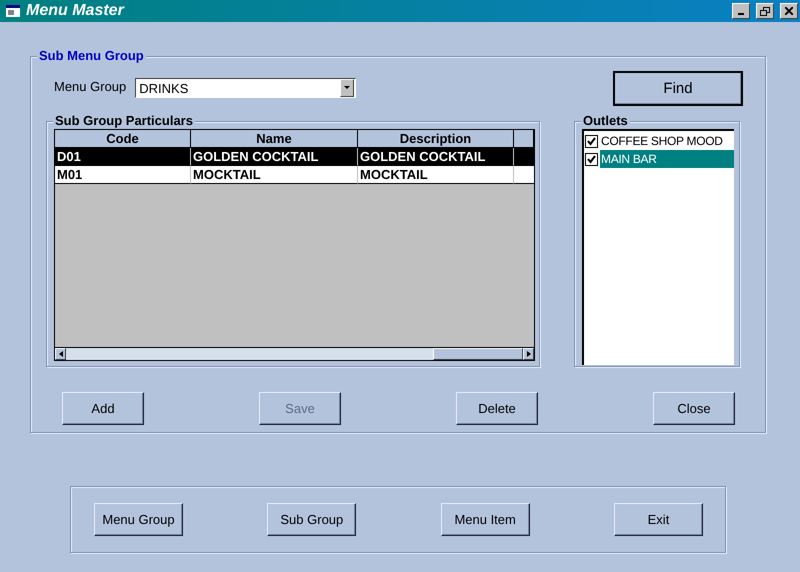  I want to click on action-button: Delete, so click(497, 408).